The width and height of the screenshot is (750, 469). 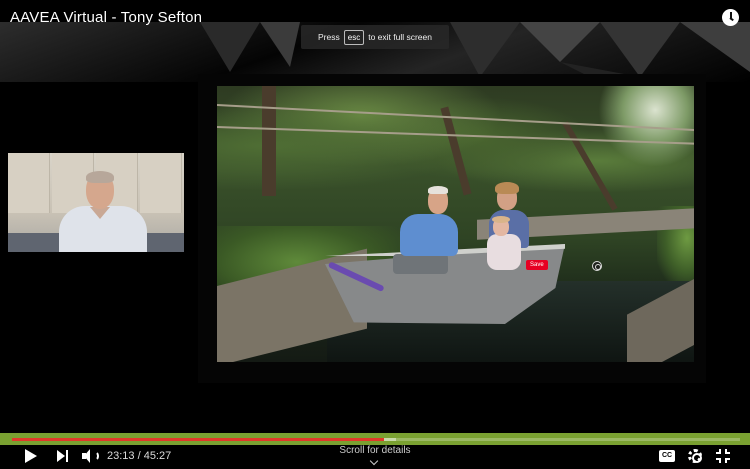 What do you see at coordinates (31, 456) in the screenshot?
I see `play-icon` at bounding box center [31, 456].